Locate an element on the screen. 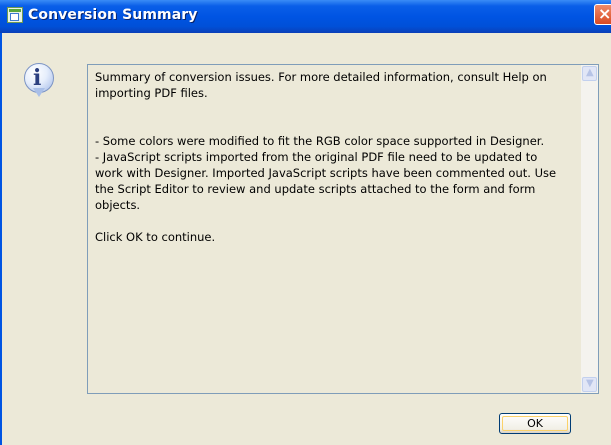  ok-button-label: OK is located at coordinates (535, 423).